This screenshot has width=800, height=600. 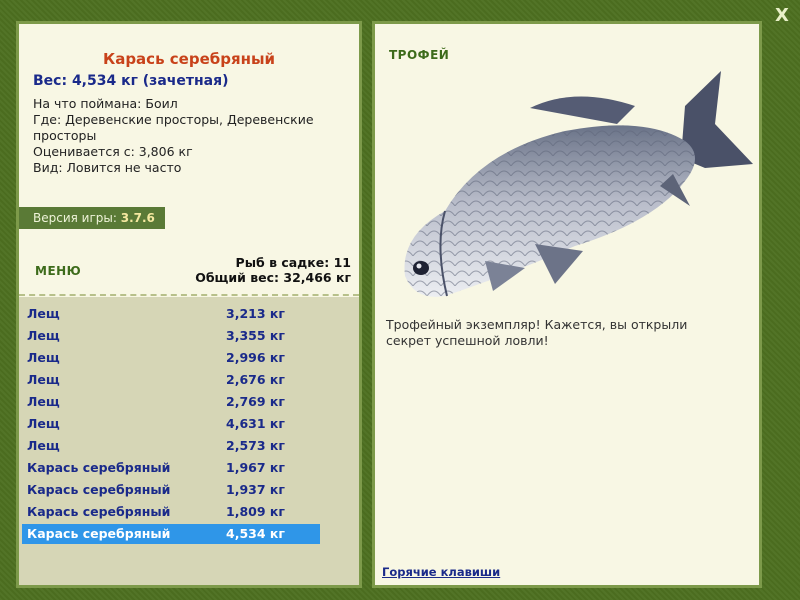 I want to click on close-button: X, so click(x=782, y=16).